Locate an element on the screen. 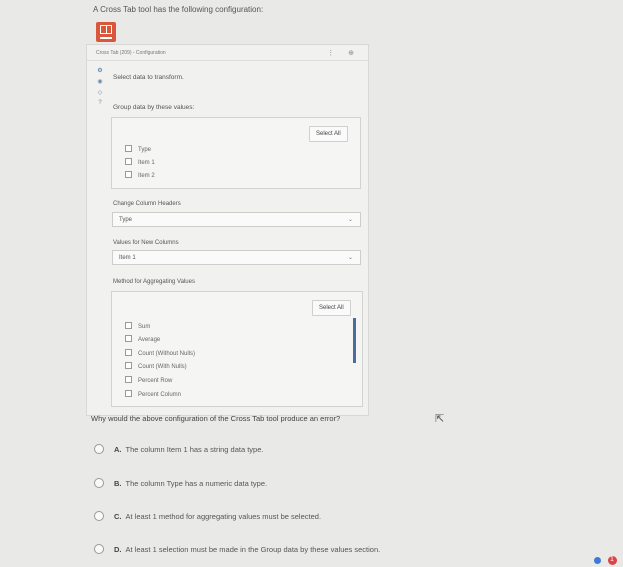  tag-icon: ◇ is located at coordinates (100, 92).